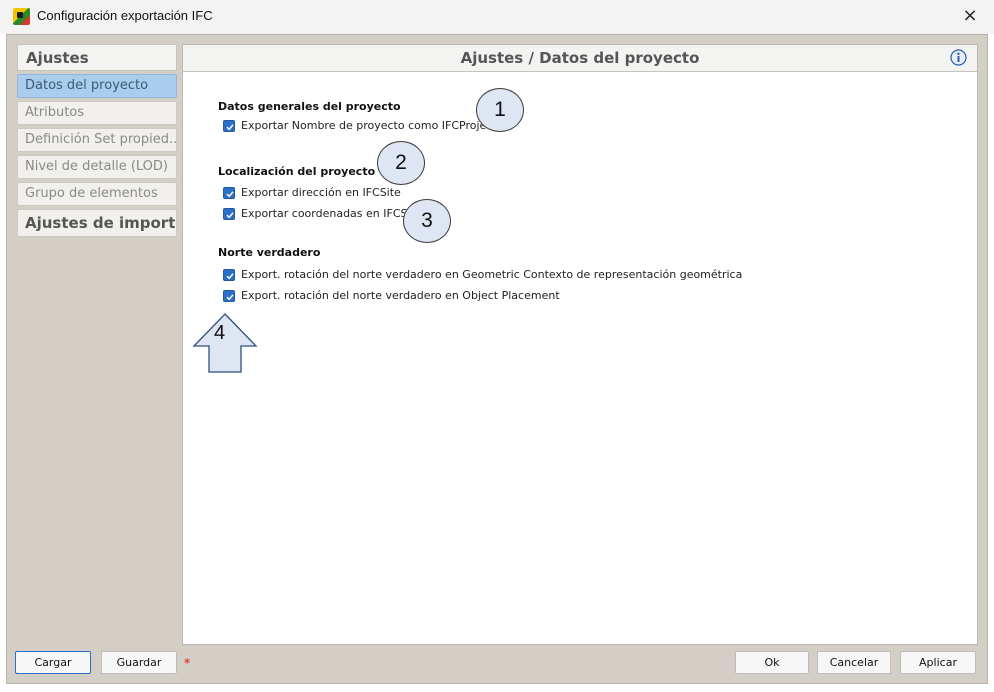  I want to click on checkbox-exportar-coordenadas, so click(229, 213).